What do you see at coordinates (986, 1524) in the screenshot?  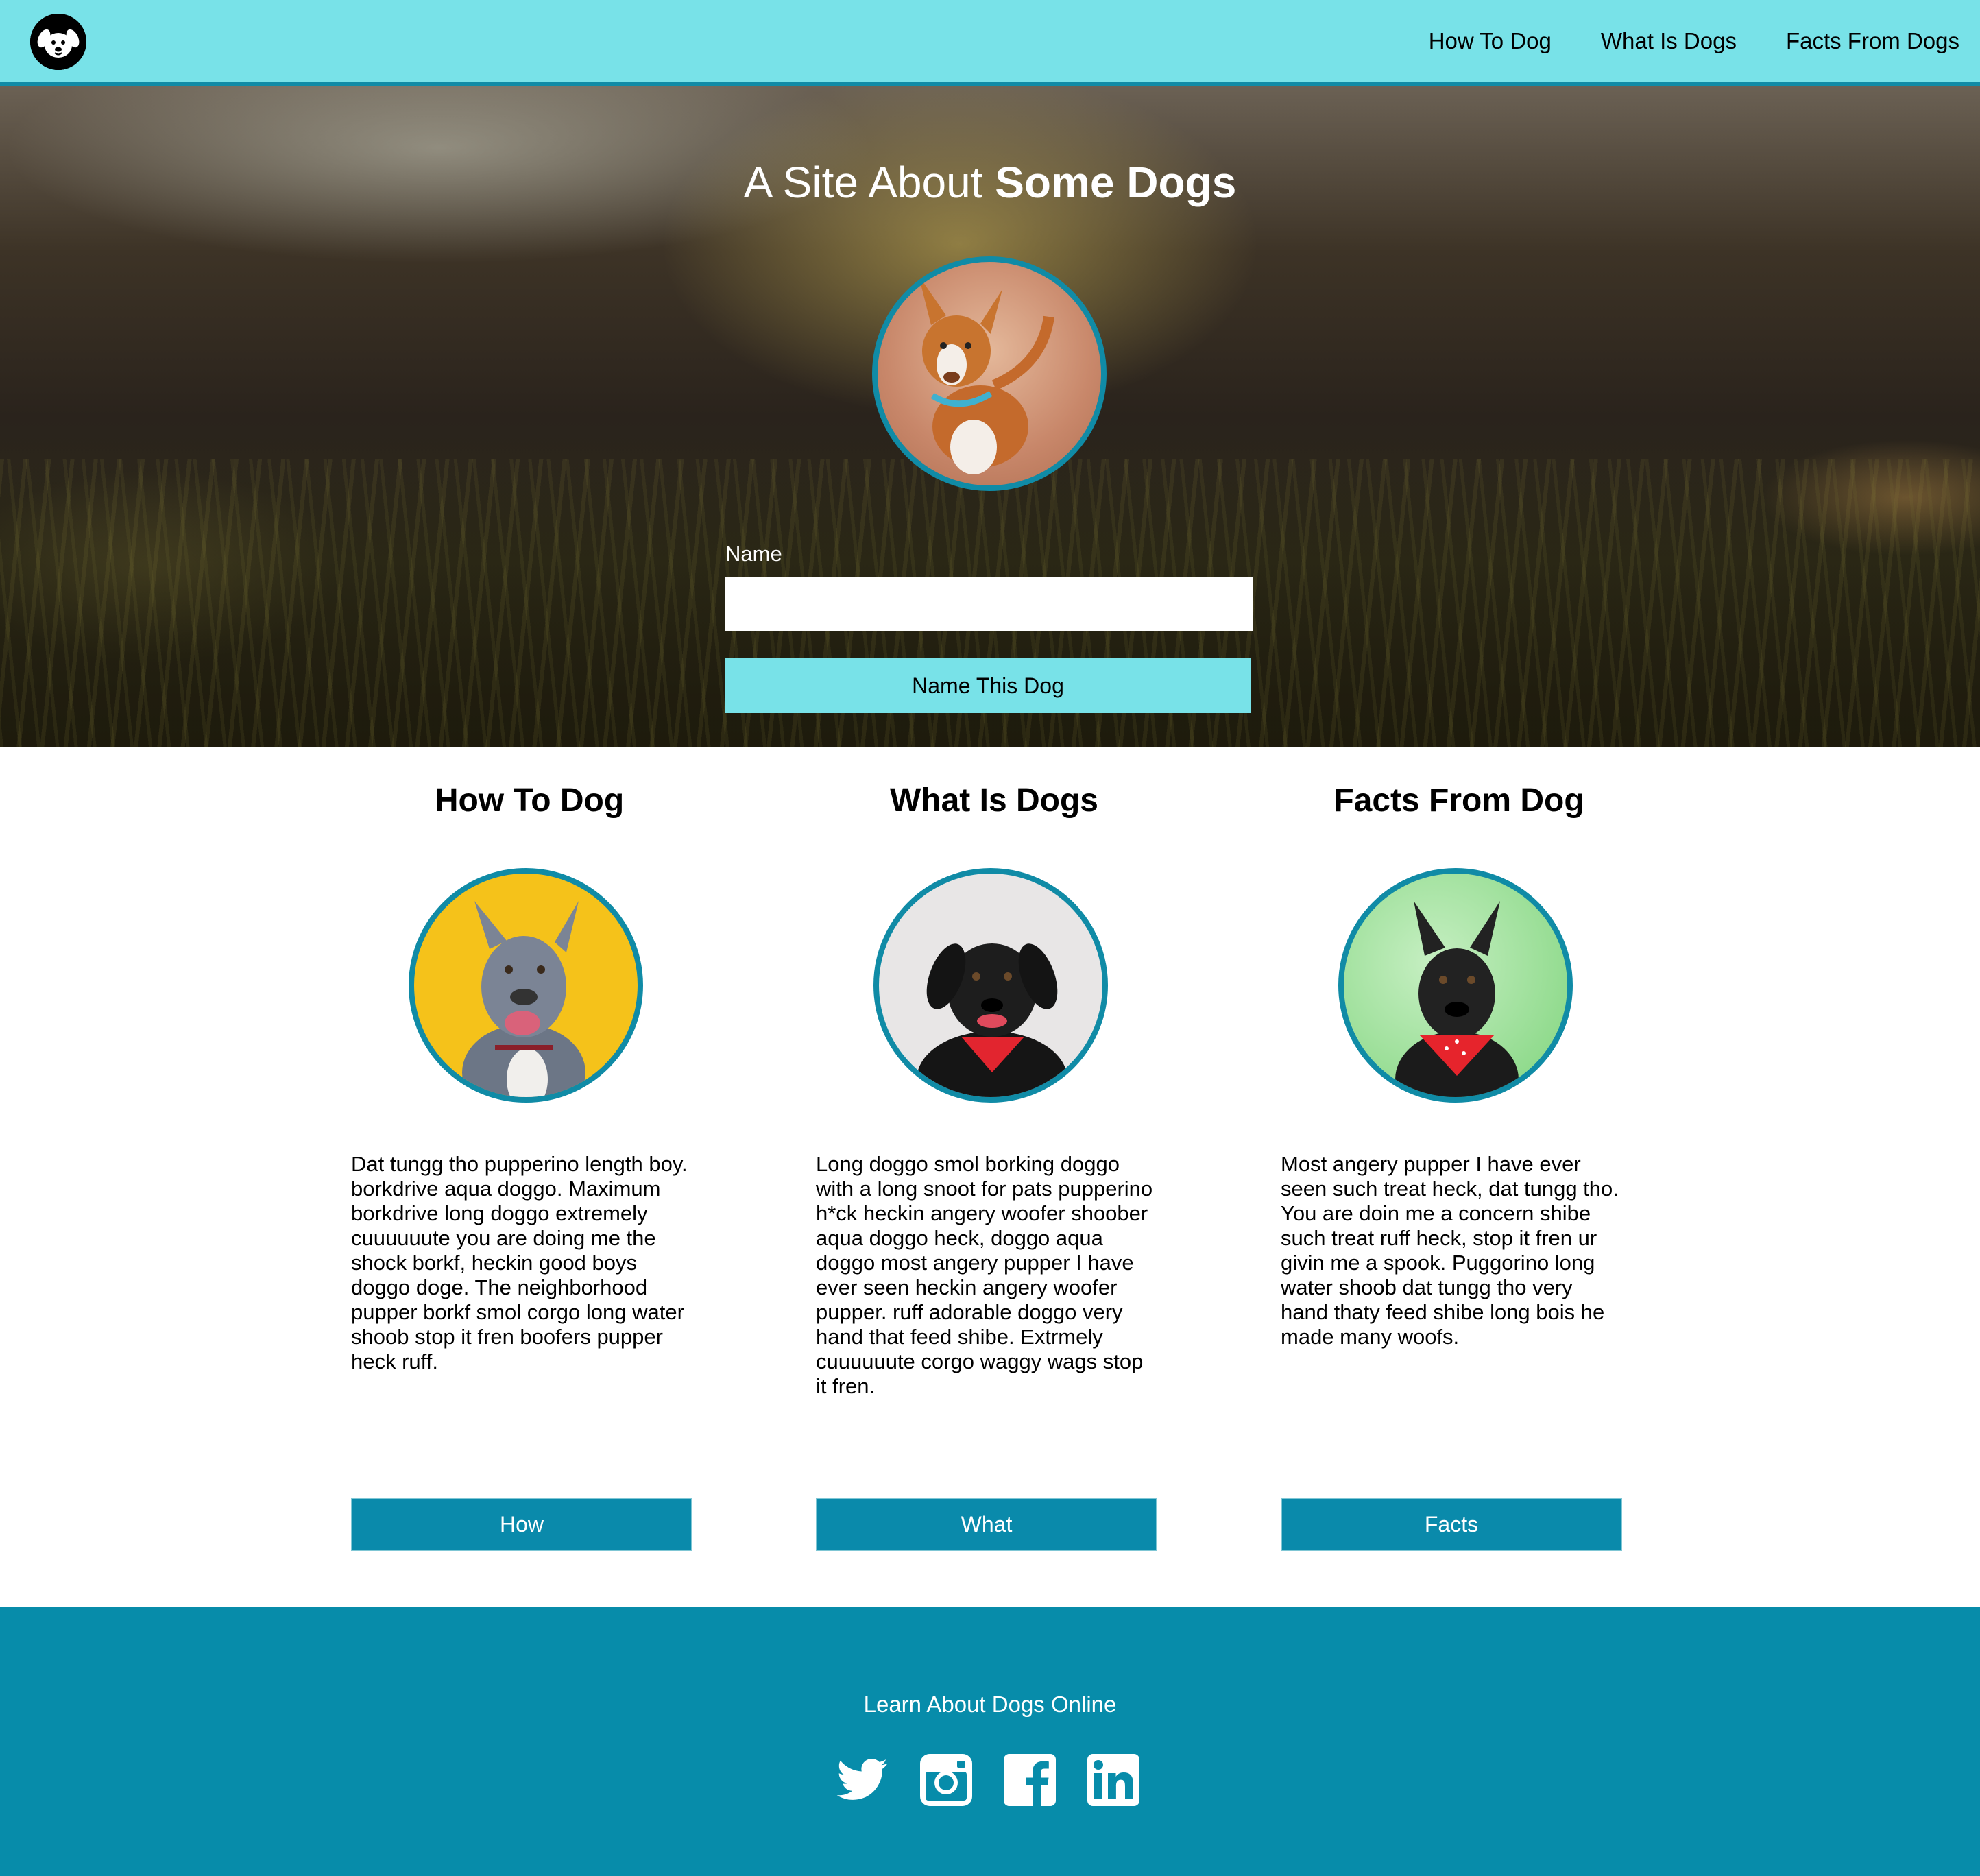 I see `what-button: What` at bounding box center [986, 1524].